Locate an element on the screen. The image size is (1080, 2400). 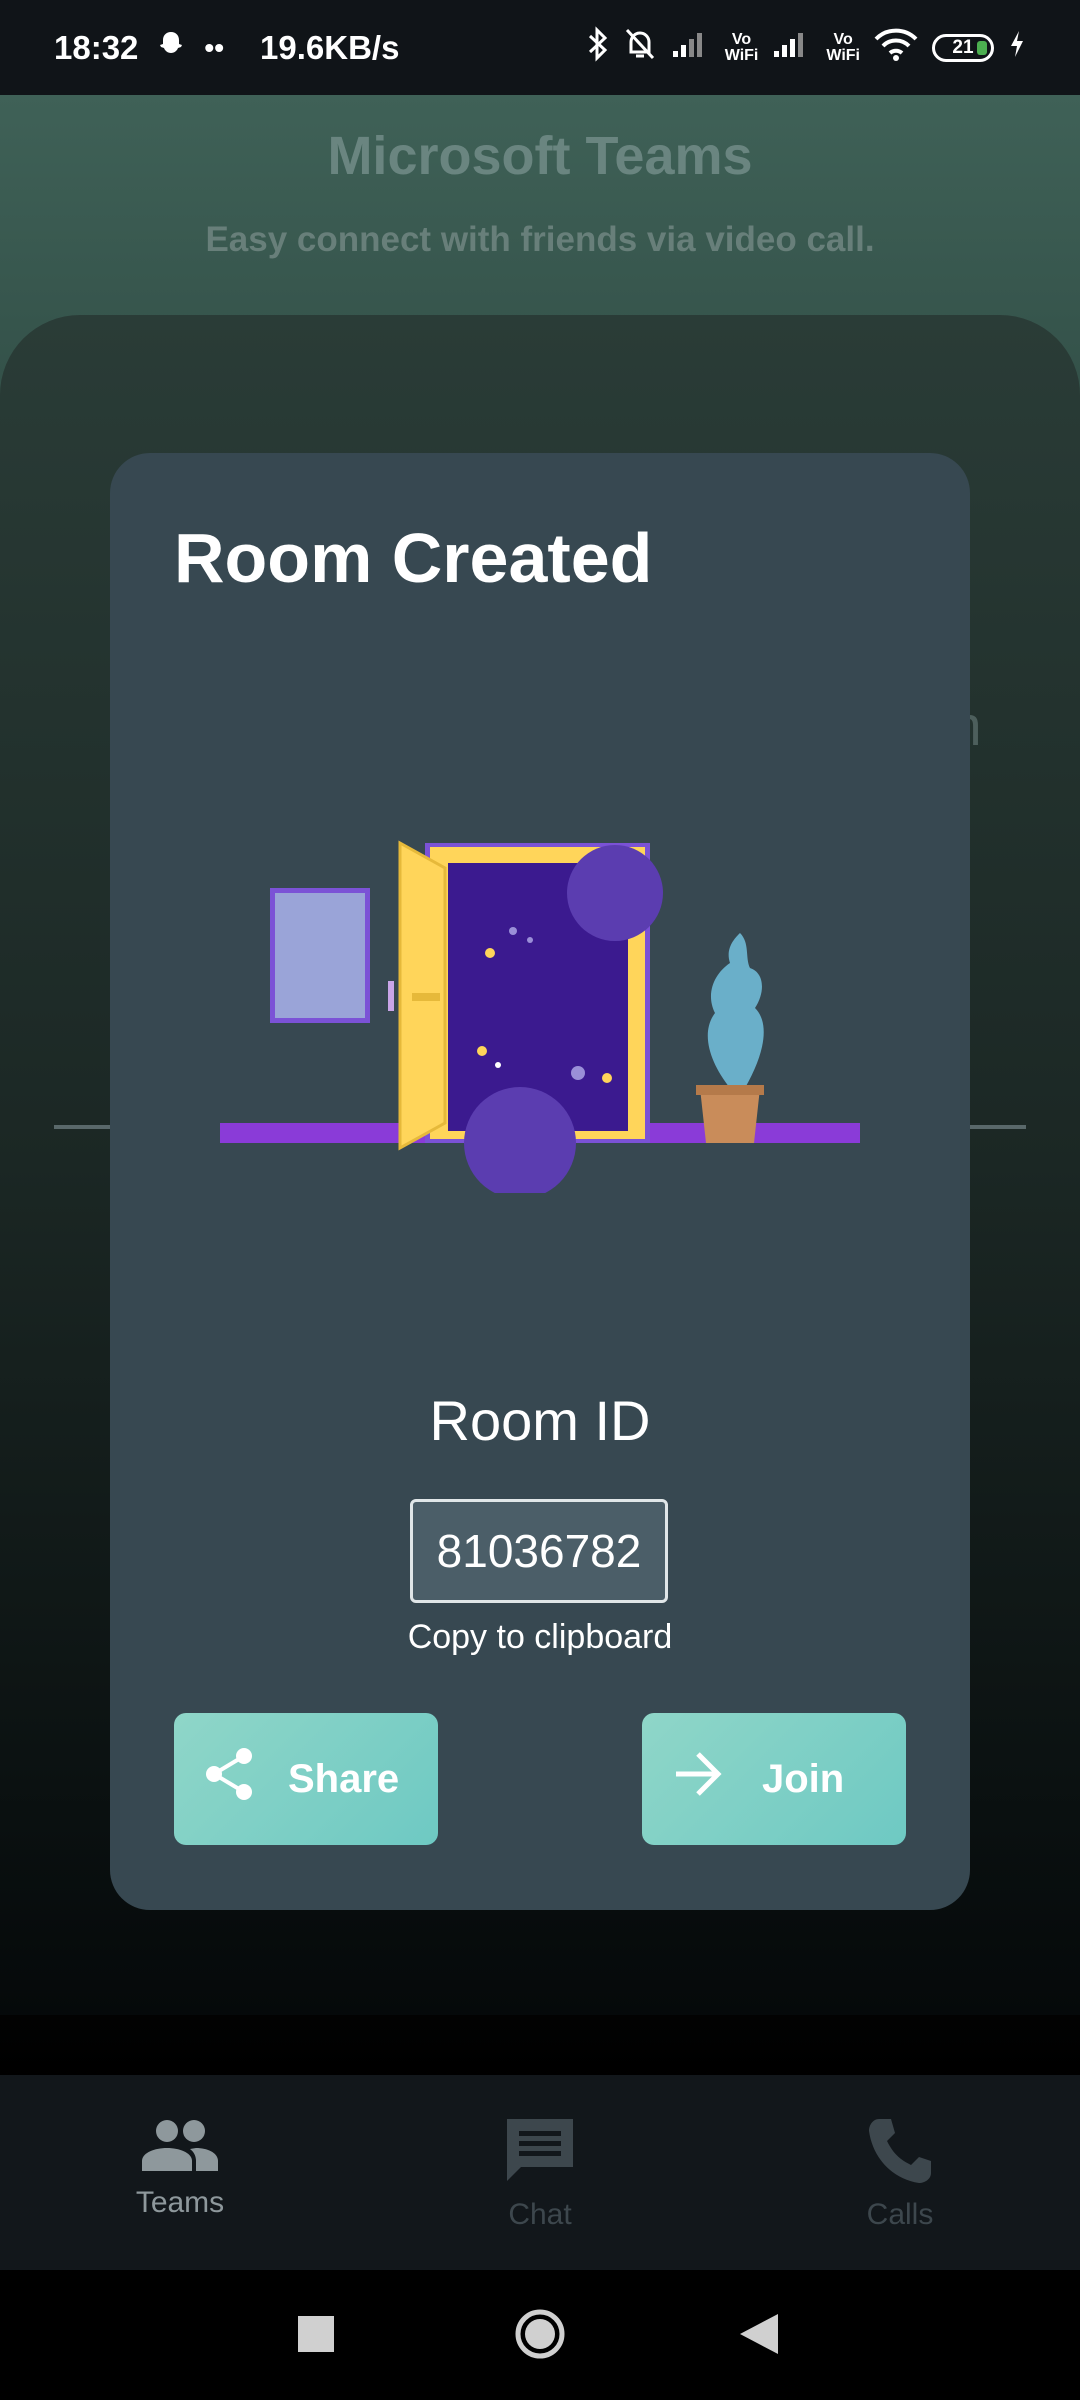
phone-icon is located at coordinates (900, 2155).